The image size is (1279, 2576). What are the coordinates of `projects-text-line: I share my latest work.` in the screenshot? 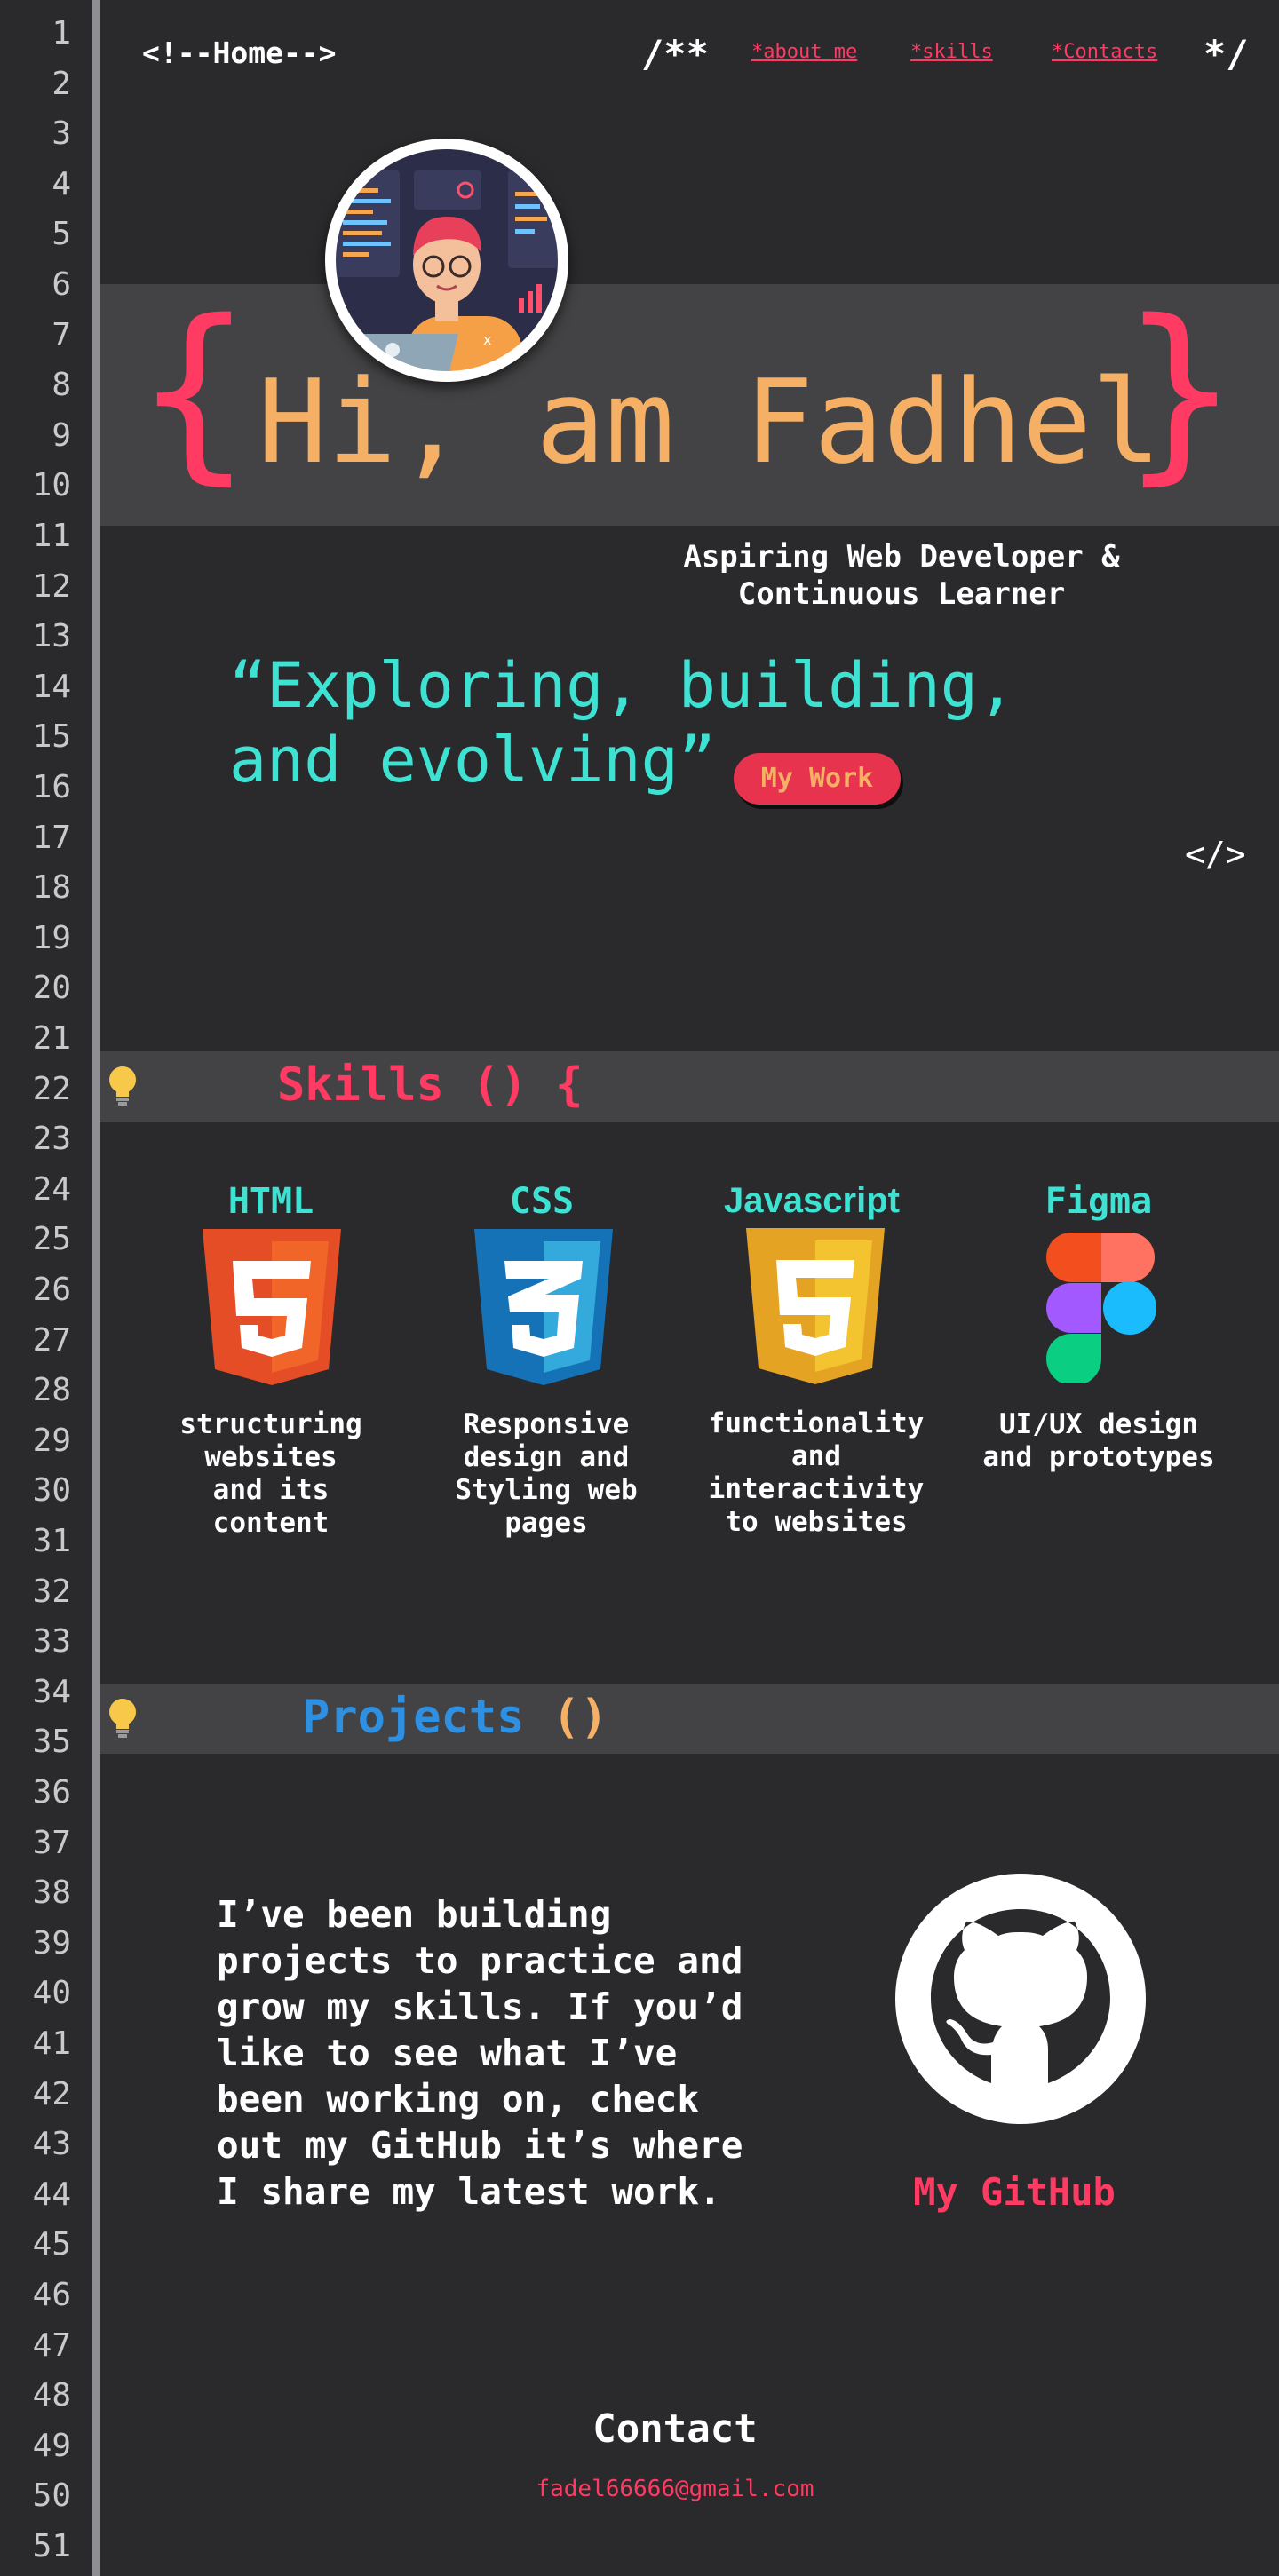 It's located at (469, 2192).